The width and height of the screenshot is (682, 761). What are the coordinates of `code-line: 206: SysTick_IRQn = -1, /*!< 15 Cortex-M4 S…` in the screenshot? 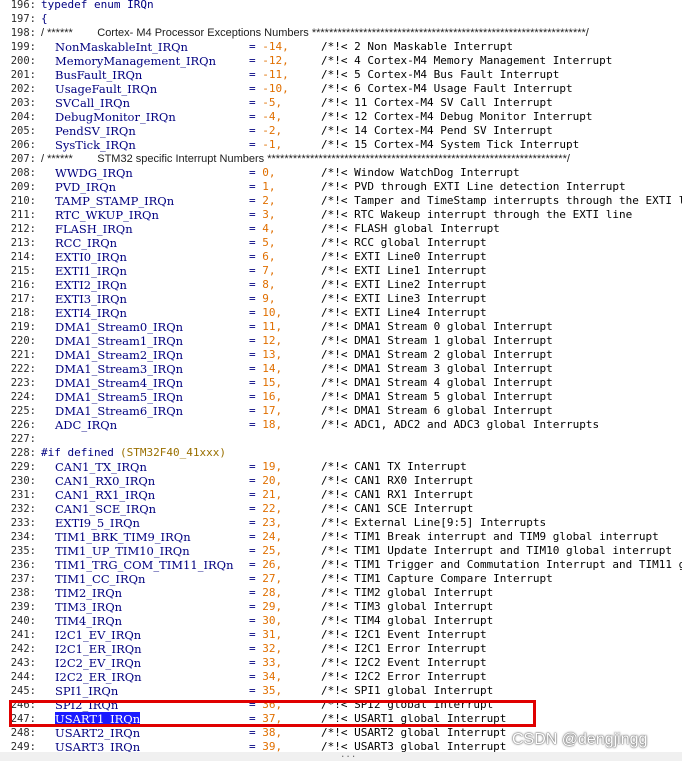 It's located at (341, 145).